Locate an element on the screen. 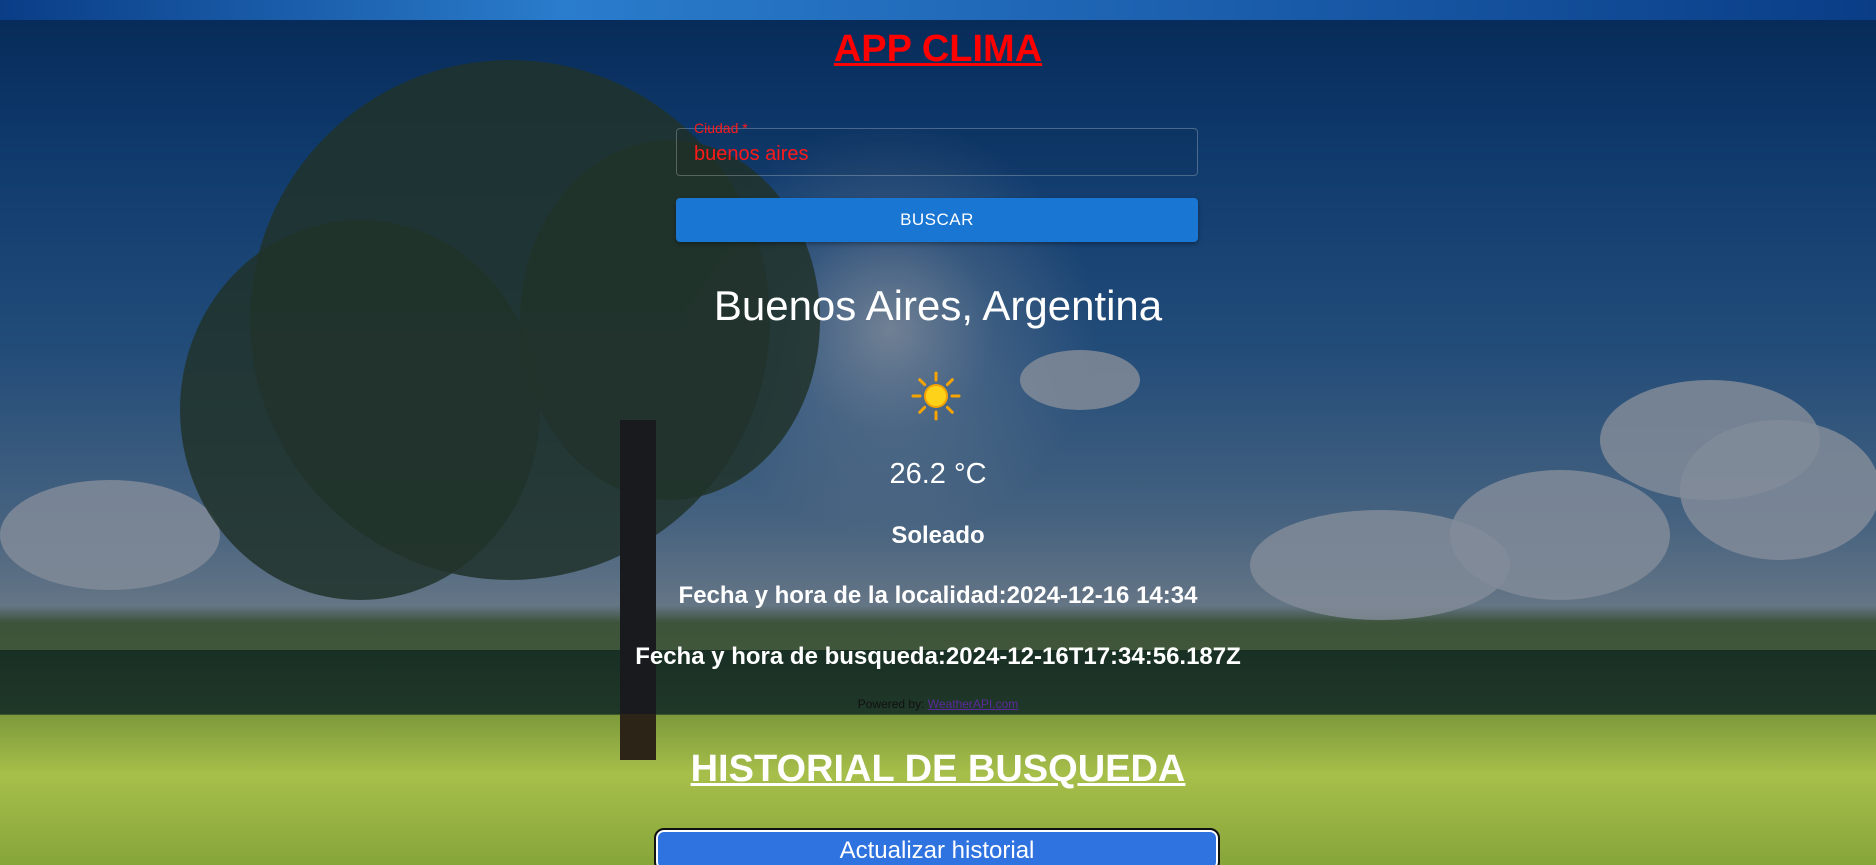  sun-icon is located at coordinates (936, 396).